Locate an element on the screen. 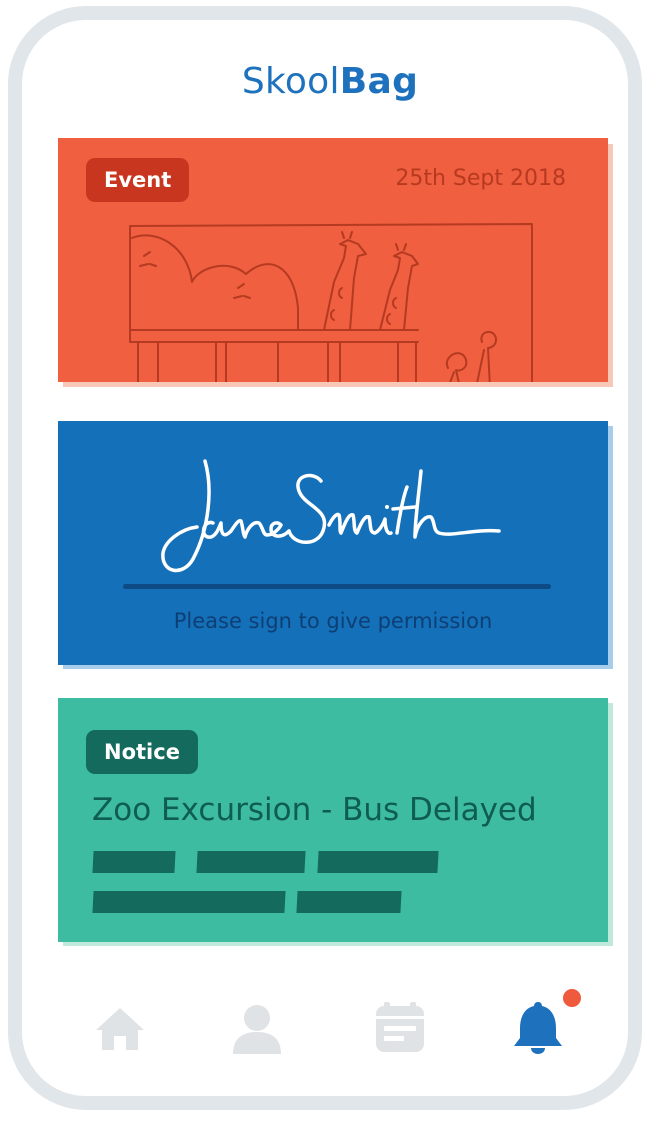 The image size is (660, 1124). notice-title: Zoo Excursion - Bus Delayed is located at coordinates (314, 810).